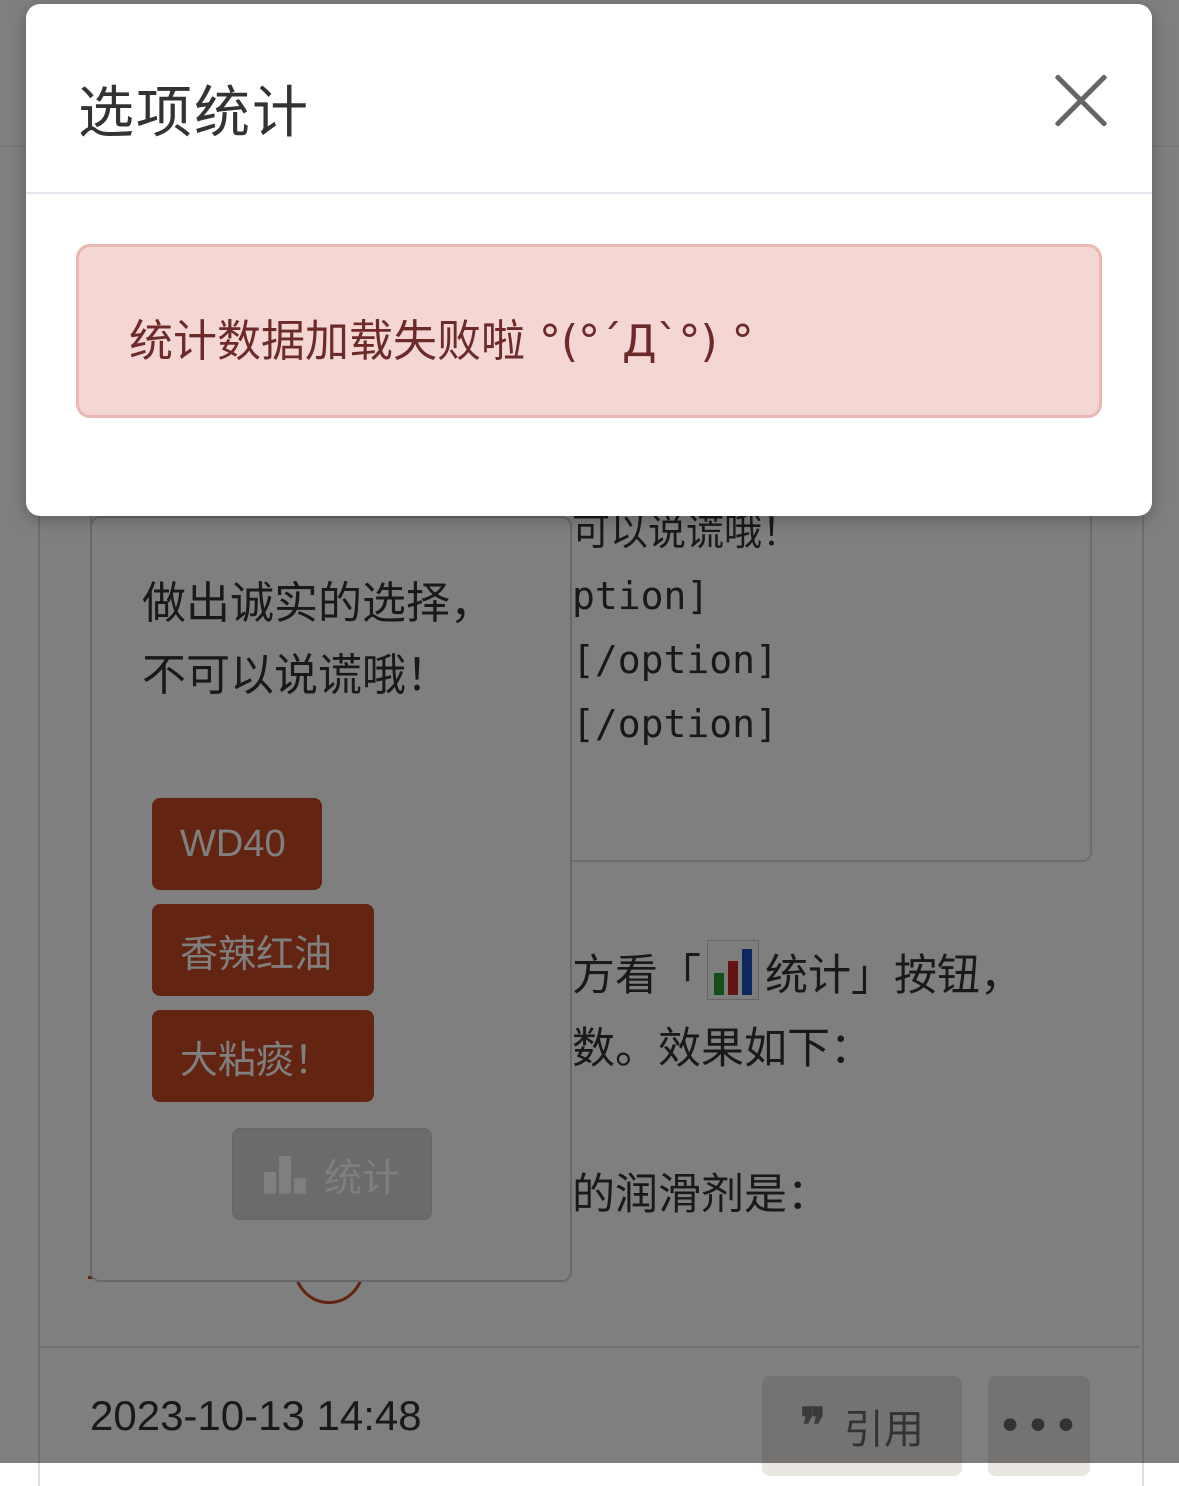 Image resolution: width=1179 pixels, height=1486 pixels. Describe the element at coordinates (589, 99) in the screenshot. I see `modal-header: 选项统计` at that location.